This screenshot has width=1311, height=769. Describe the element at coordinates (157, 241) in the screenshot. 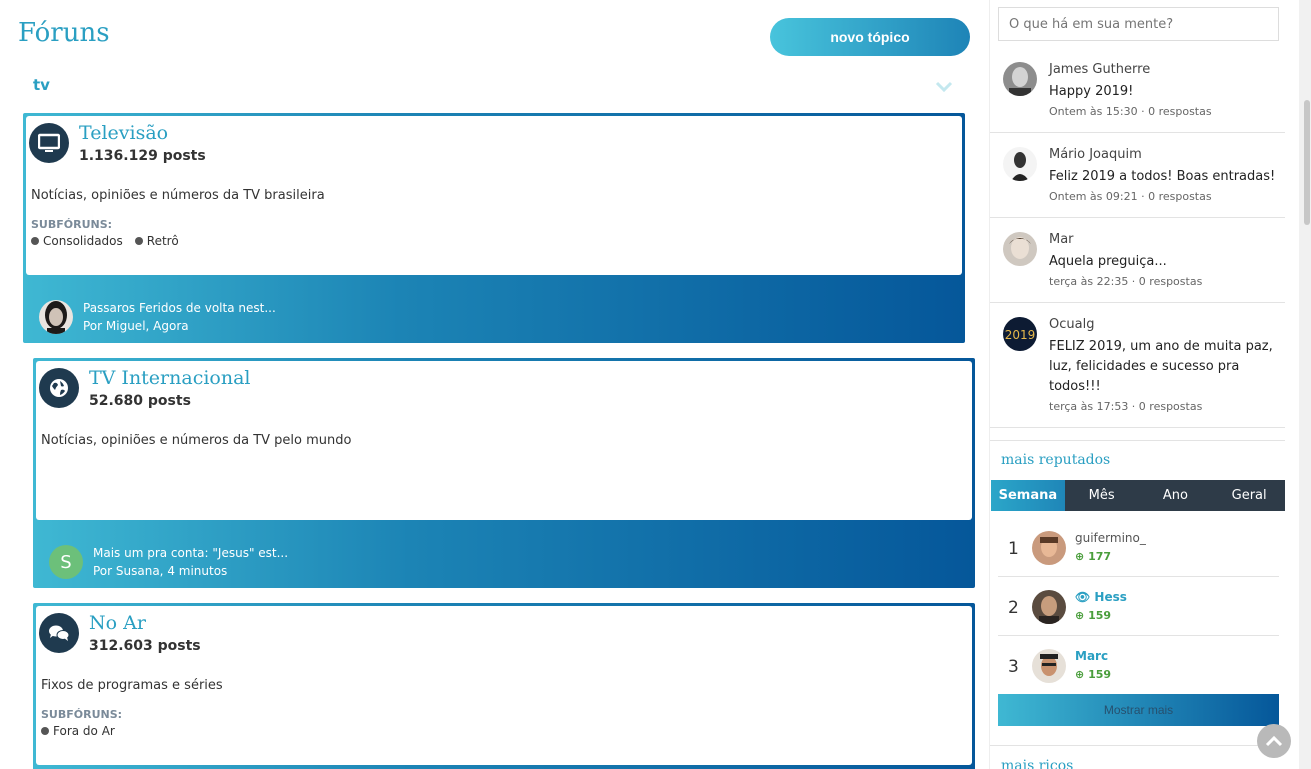

I see `subforum-link: Retrô` at that location.